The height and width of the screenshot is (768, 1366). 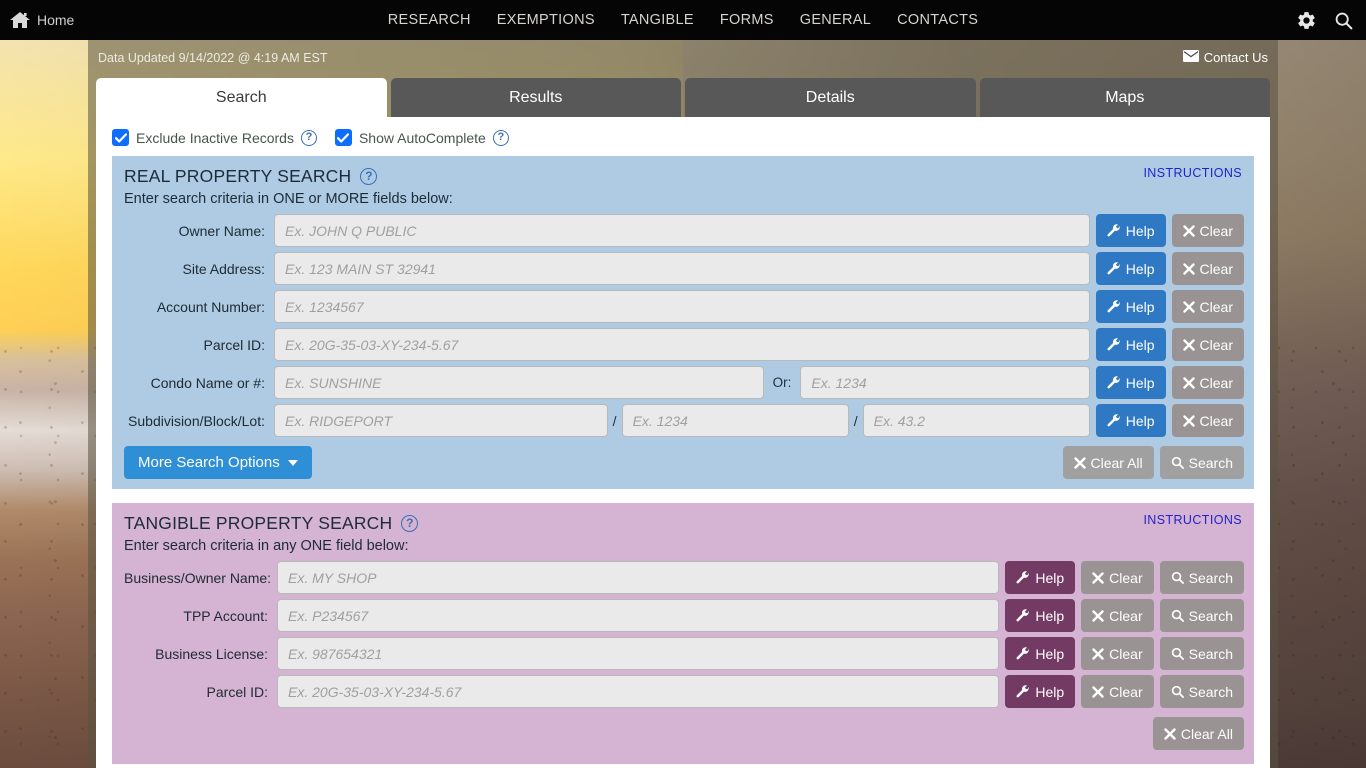 What do you see at coordinates (682, 268) in the screenshot?
I see `site-address-input: Ex. 123 MAIN ST 32941` at bounding box center [682, 268].